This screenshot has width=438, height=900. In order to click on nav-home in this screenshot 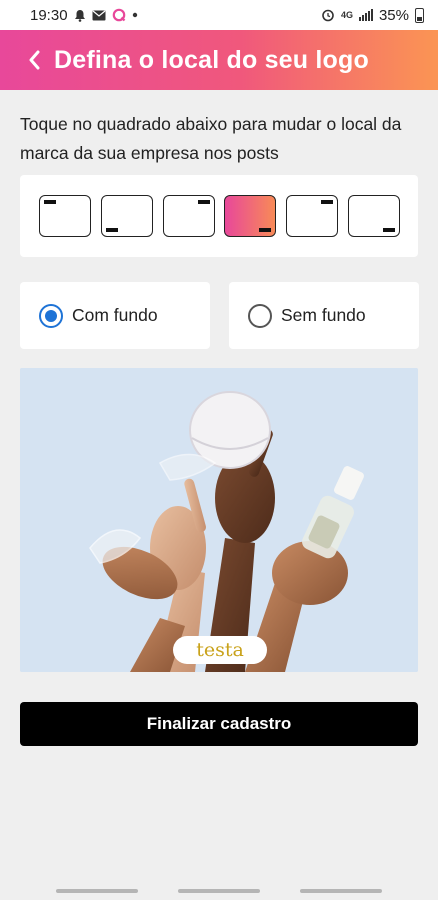, I will do `click(219, 891)`.